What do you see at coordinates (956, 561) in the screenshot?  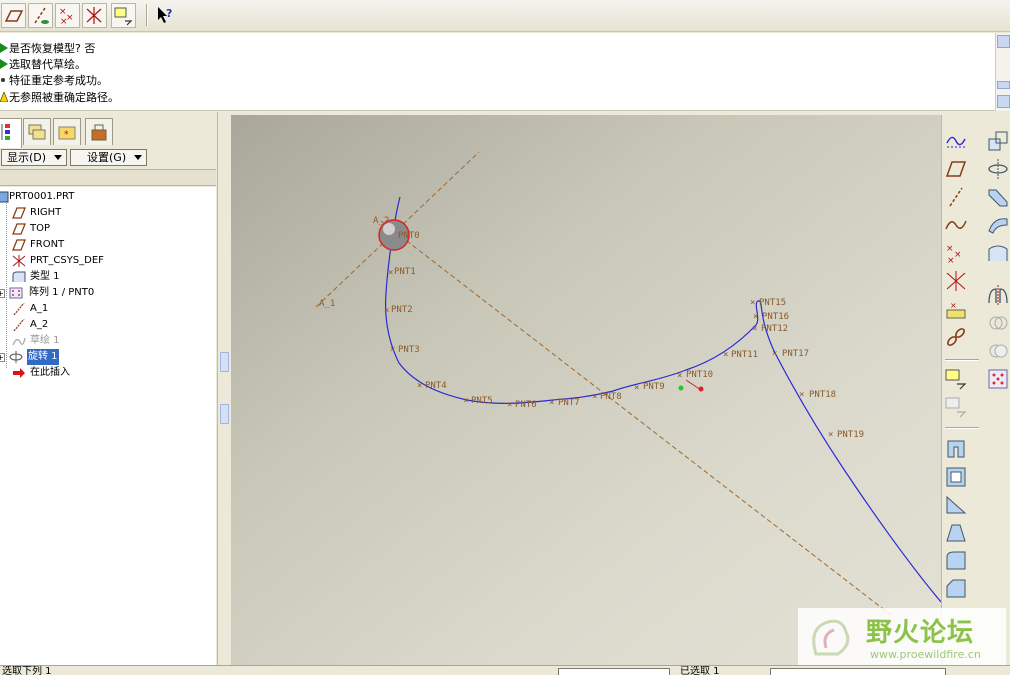 I see `round-icon` at bounding box center [956, 561].